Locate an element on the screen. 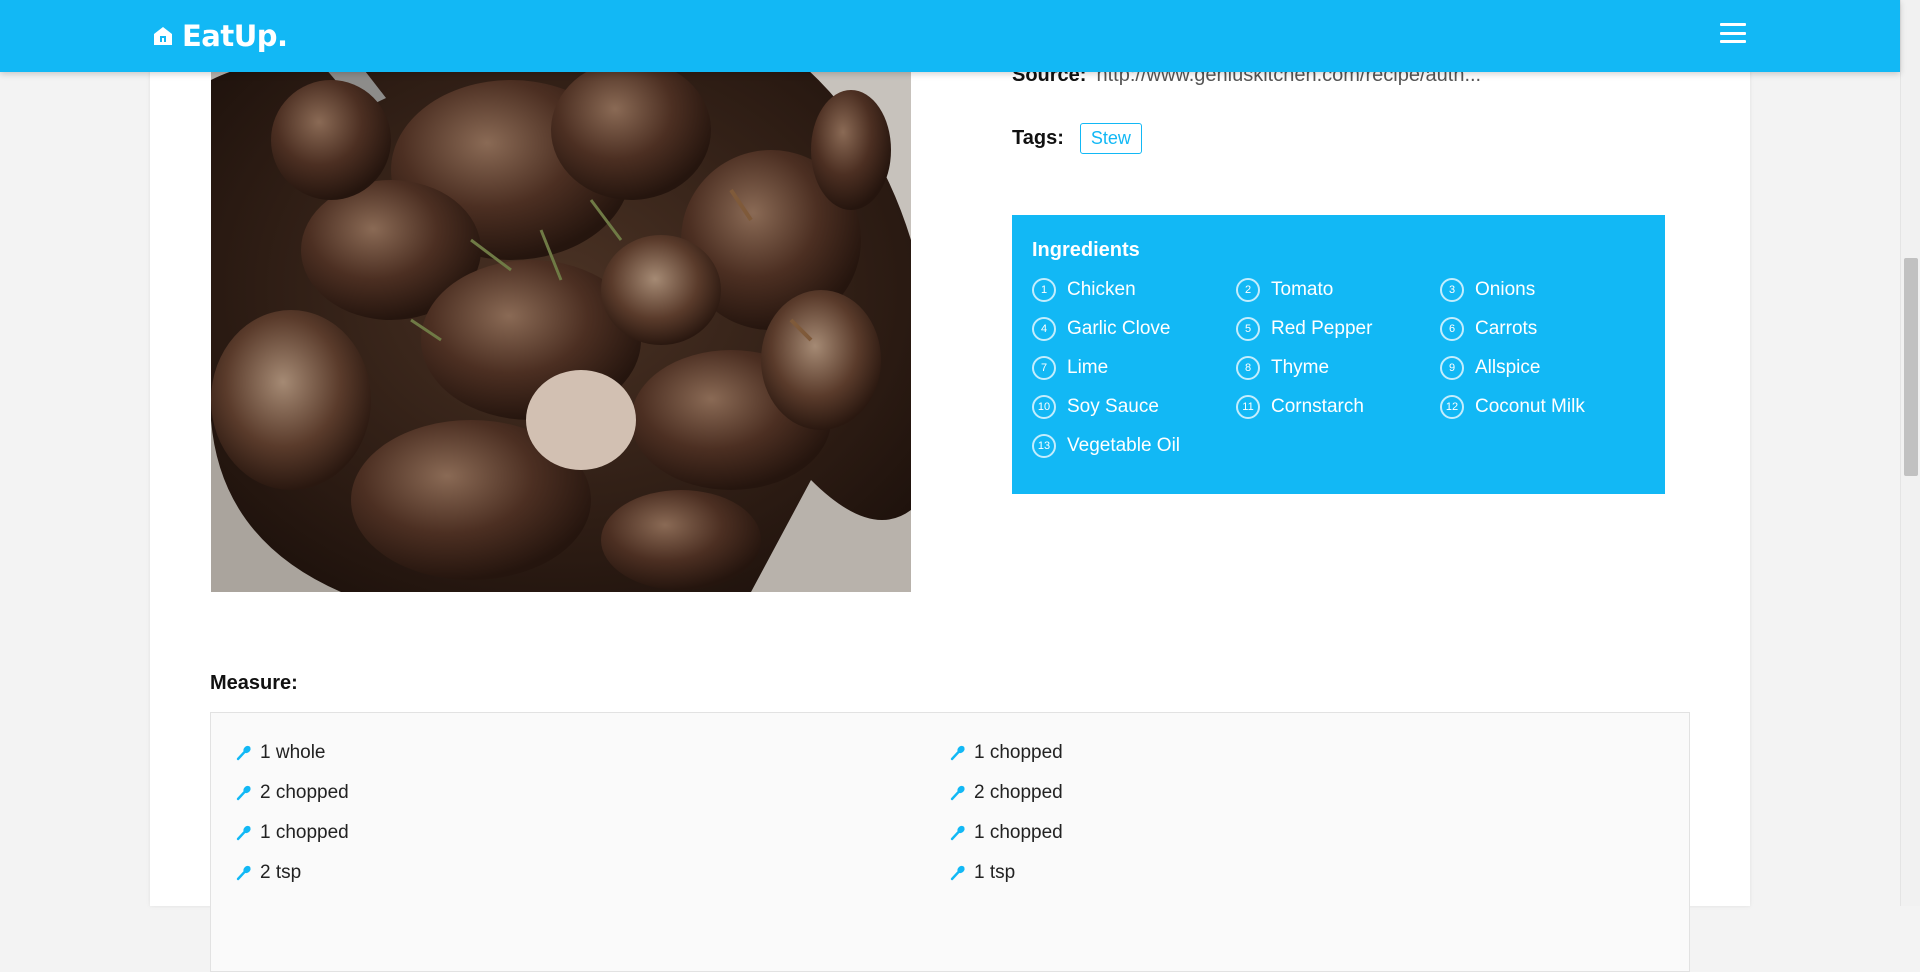 The width and height of the screenshot is (1920, 972). measure-item: 1 whole is located at coordinates (592, 753).